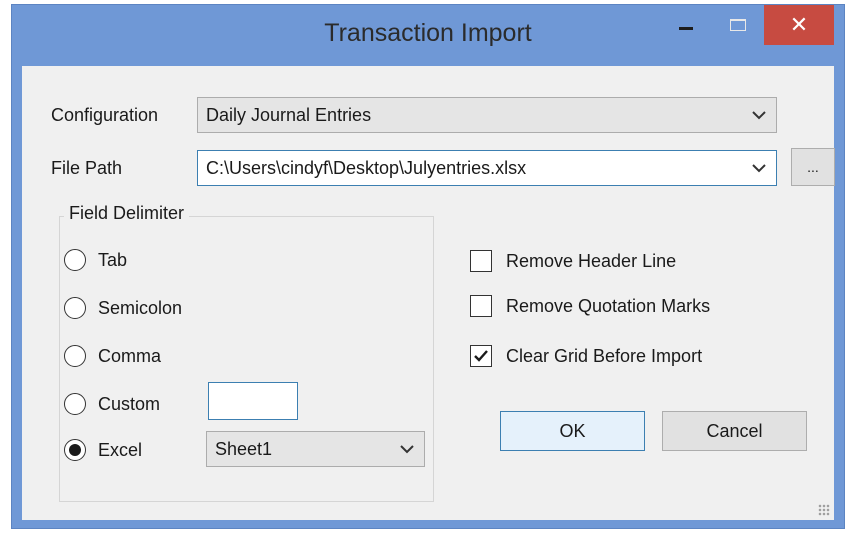 The height and width of the screenshot is (537, 855). I want to click on file-path-combo: C:\Users\cindyf\Desktop\Julyentries.xlsx, so click(487, 168).